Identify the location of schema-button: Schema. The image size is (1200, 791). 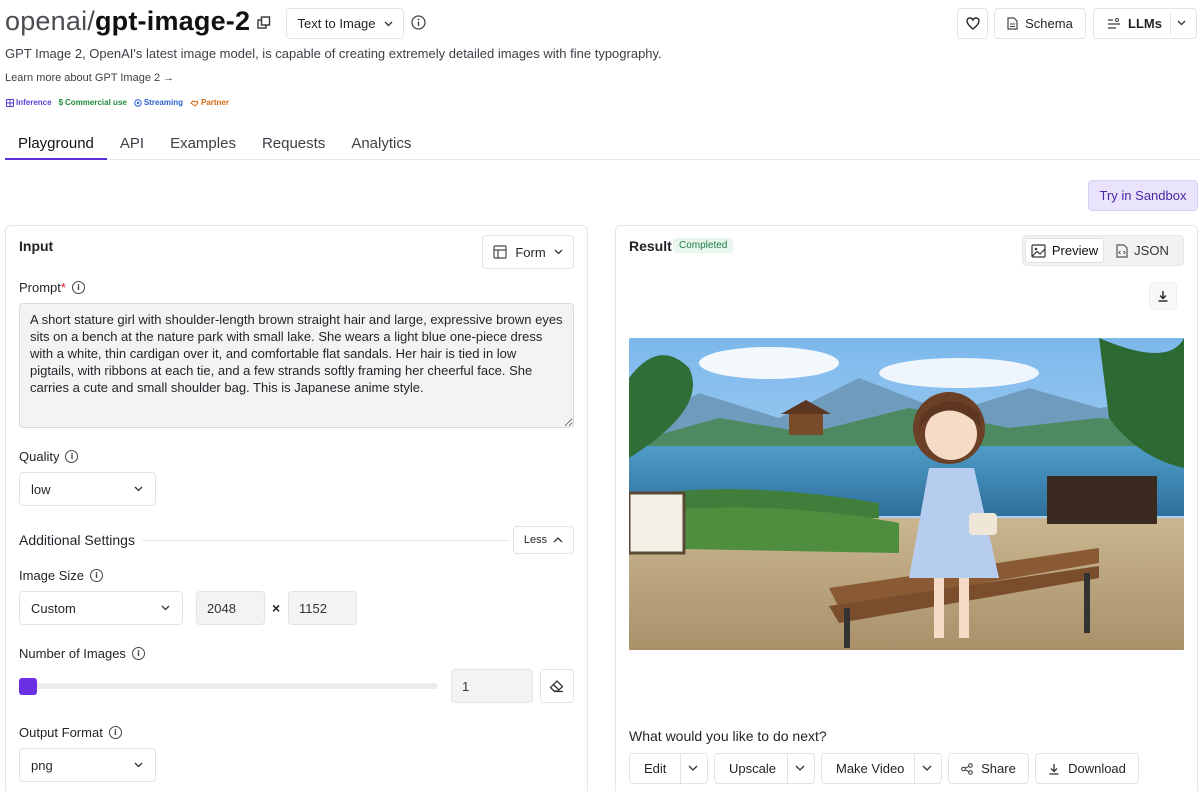
(1040, 23).